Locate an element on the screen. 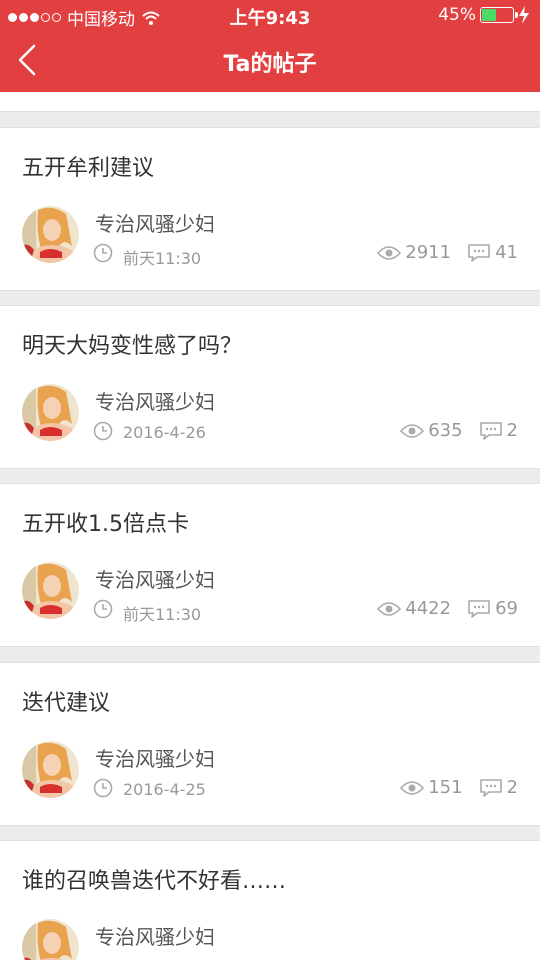 This screenshot has height=960, width=540. battery-percent: 45% is located at coordinates (457, 15).